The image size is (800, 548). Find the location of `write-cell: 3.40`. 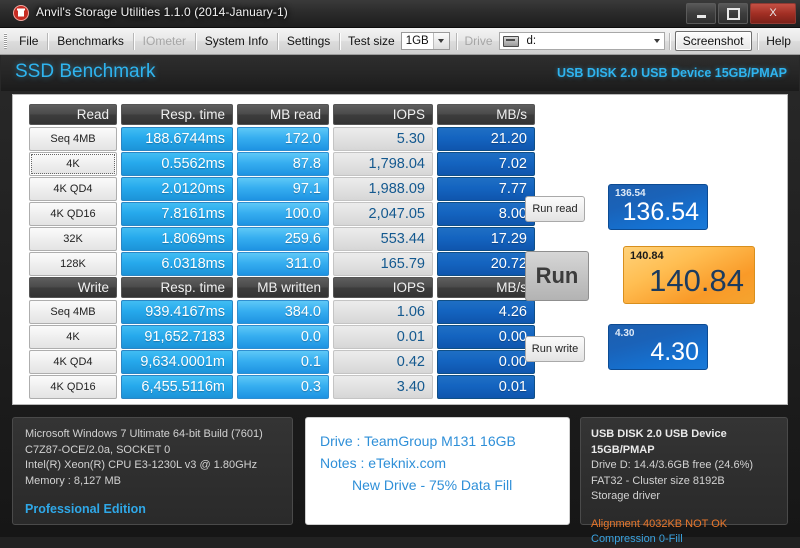

write-cell: 3.40 is located at coordinates (383, 387).